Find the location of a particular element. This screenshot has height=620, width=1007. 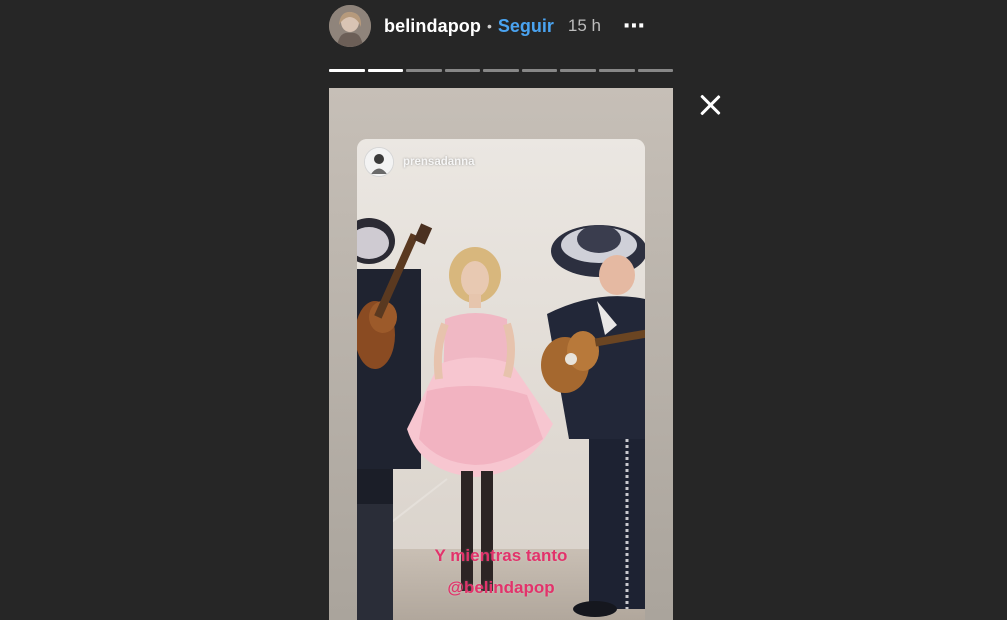

story-header: belindapop • Seguir 15 h ⋯ is located at coordinates (501, 26).